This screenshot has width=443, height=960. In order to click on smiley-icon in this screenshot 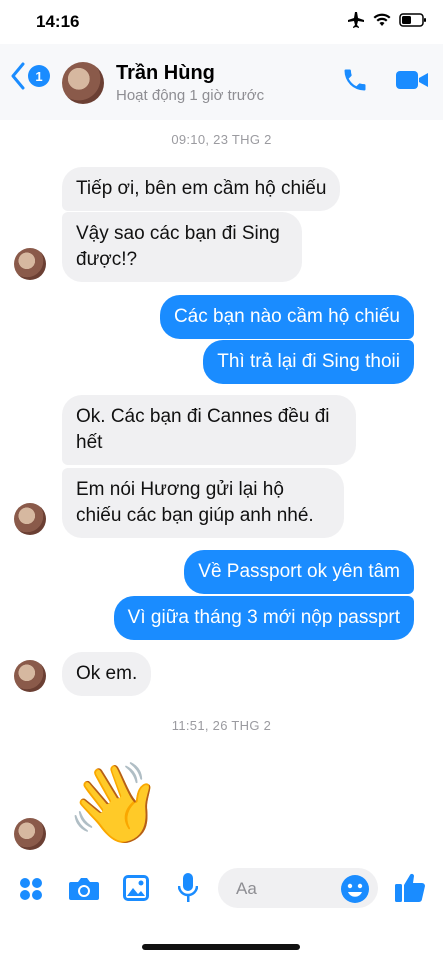, I will do `click(355, 889)`.